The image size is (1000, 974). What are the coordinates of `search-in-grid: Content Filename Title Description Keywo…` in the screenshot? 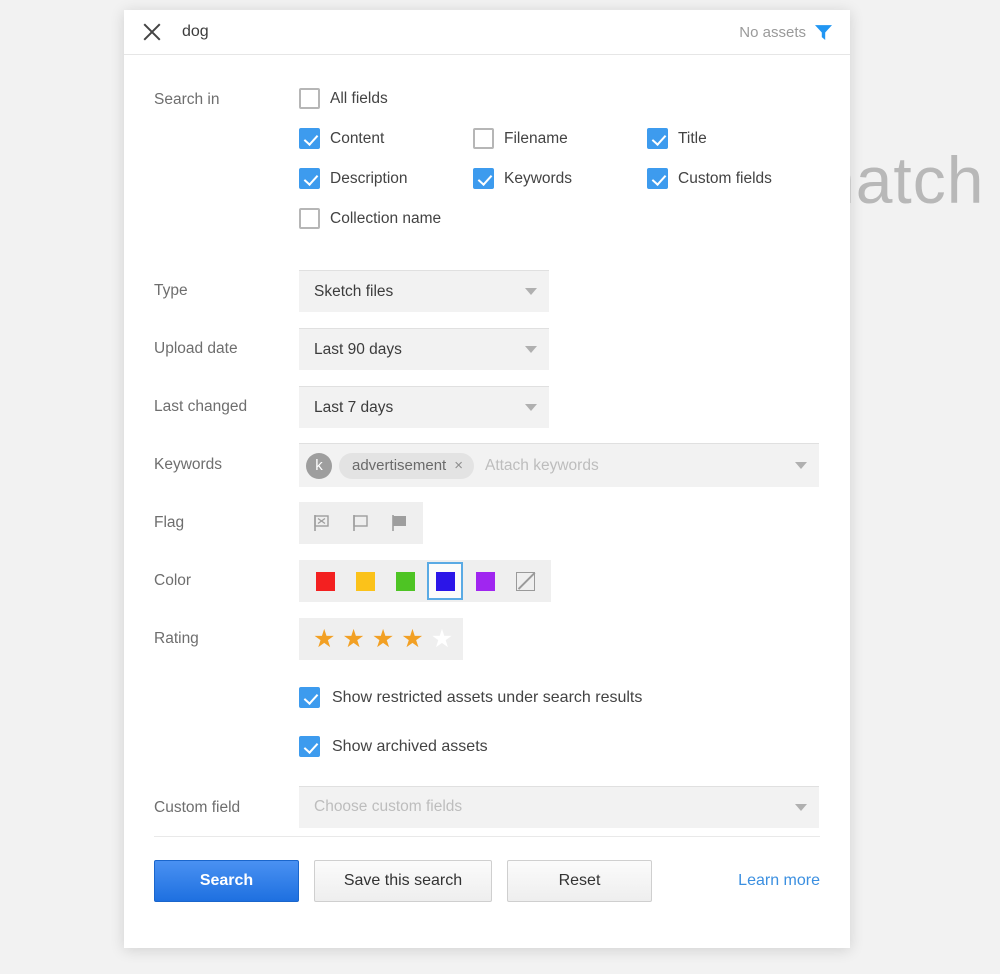 It's located at (559, 178).